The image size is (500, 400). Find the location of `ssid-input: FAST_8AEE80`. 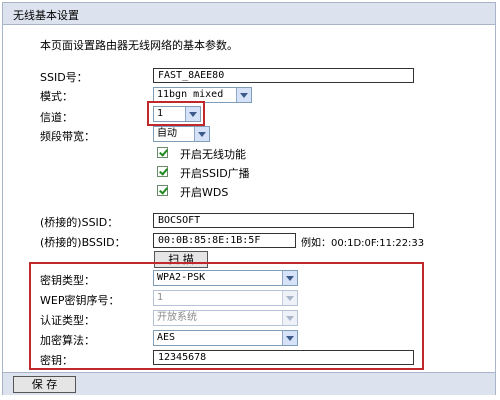

ssid-input: FAST_8AEE80 is located at coordinates (283, 75).